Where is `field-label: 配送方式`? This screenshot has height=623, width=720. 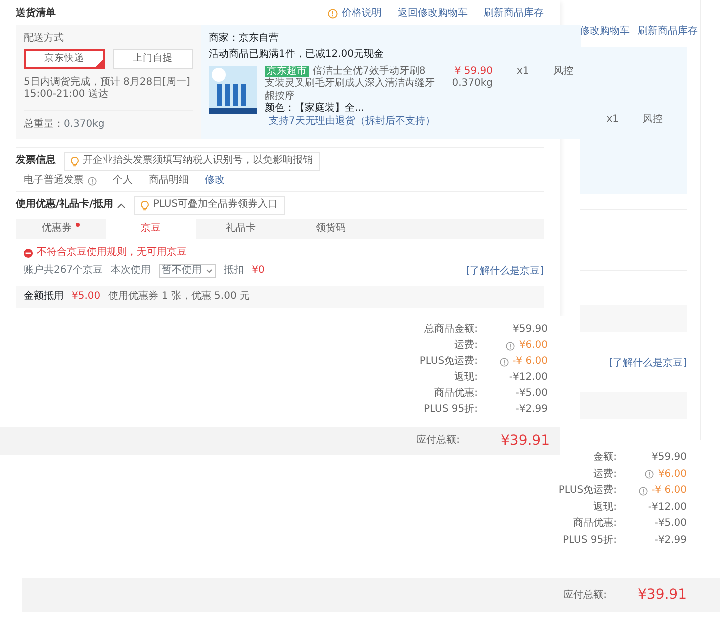
field-label: 配送方式 is located at coordinates (44, 38).